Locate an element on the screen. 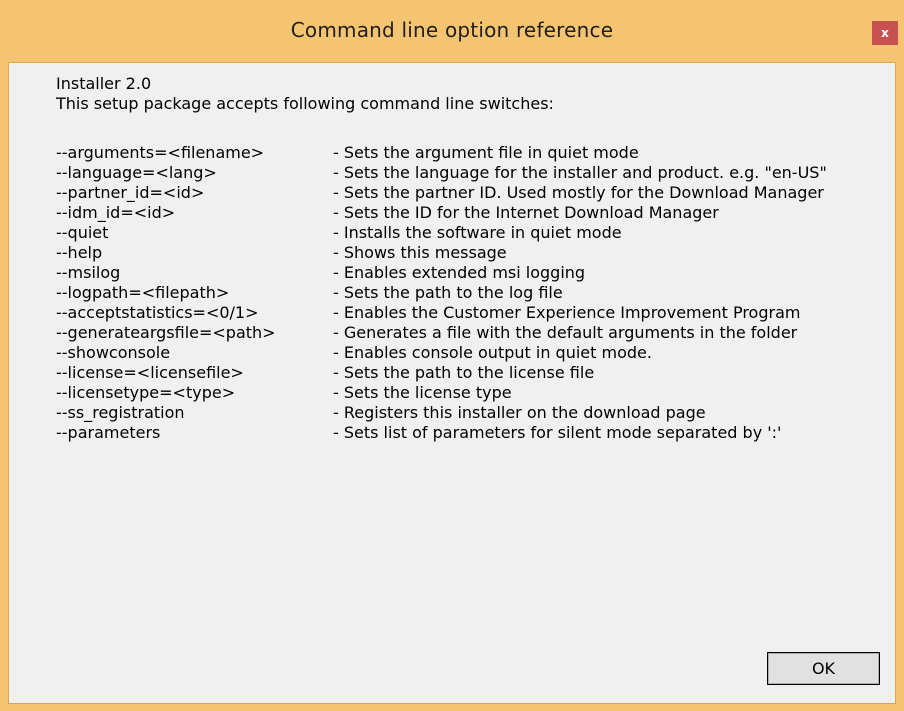 Image resolution: width=904 pixels, height=711 pixels. close-icon: x is located at coordinates (885, 33).